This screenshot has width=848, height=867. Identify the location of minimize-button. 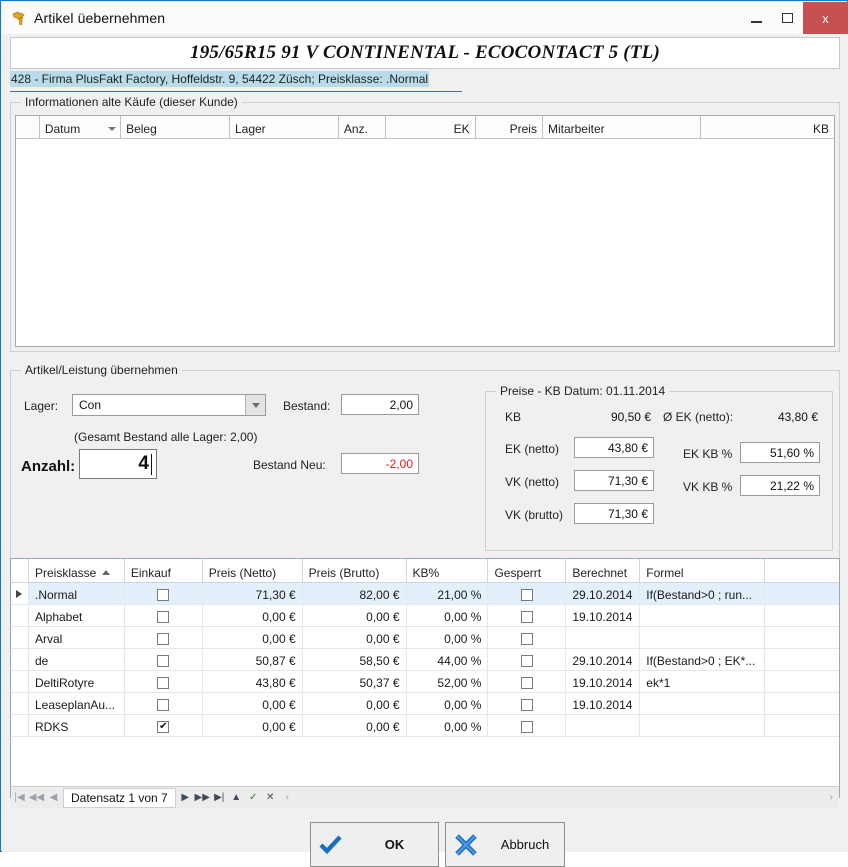
(756, 18).